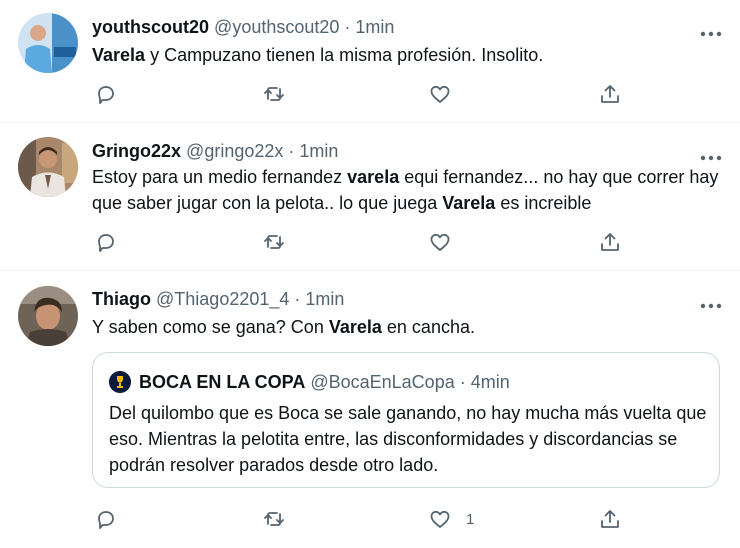 This screenshot has width=740, height=548. What do you see at coordinates (210, 327) in the screenshot?
I see `text-segment: Y saben como se gana? Con` at bounding box center [210, 327].